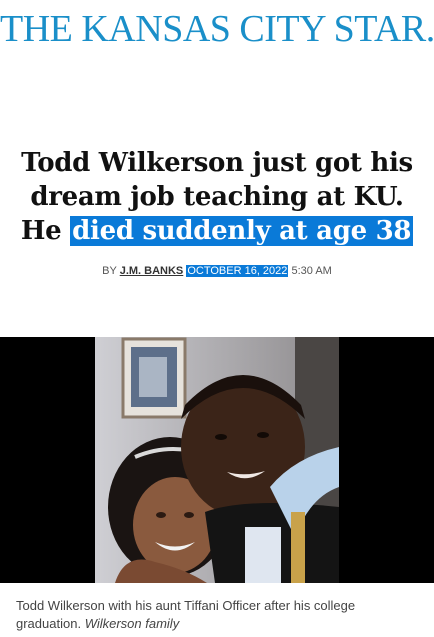 The width and height of the screenshot is (434, 637). I want to click on publish-date: OCTOBER 16, 2022, so click(237, 271).